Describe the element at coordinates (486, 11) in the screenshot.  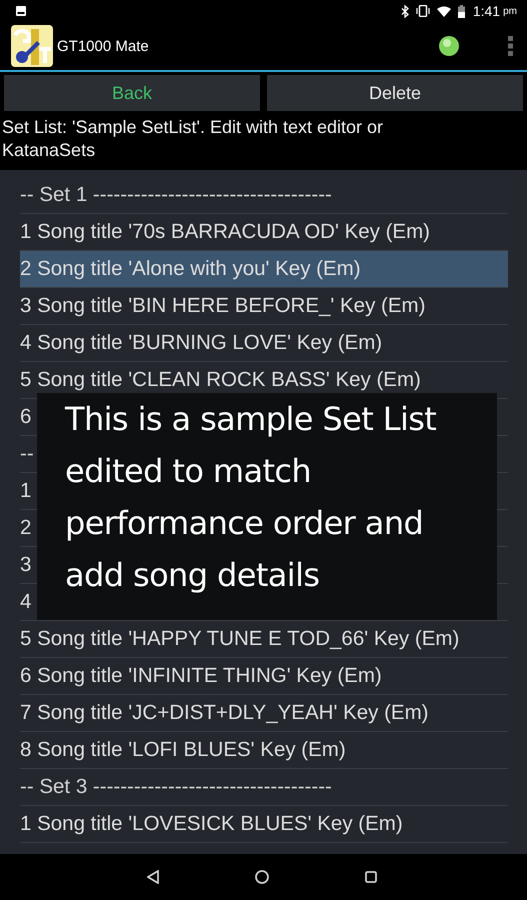
I see `clock-time: 1:41` at that location.